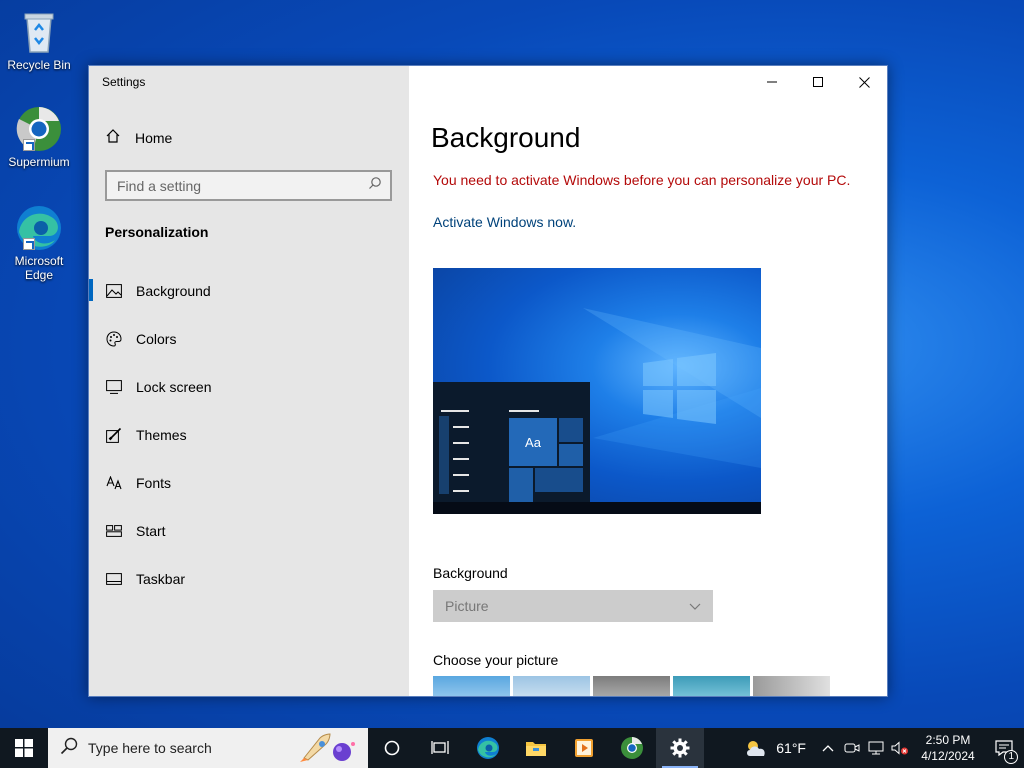 This screenshot has height=768, width=1024. I want to click on nav-item-label: Fonts, so click(154, 483).